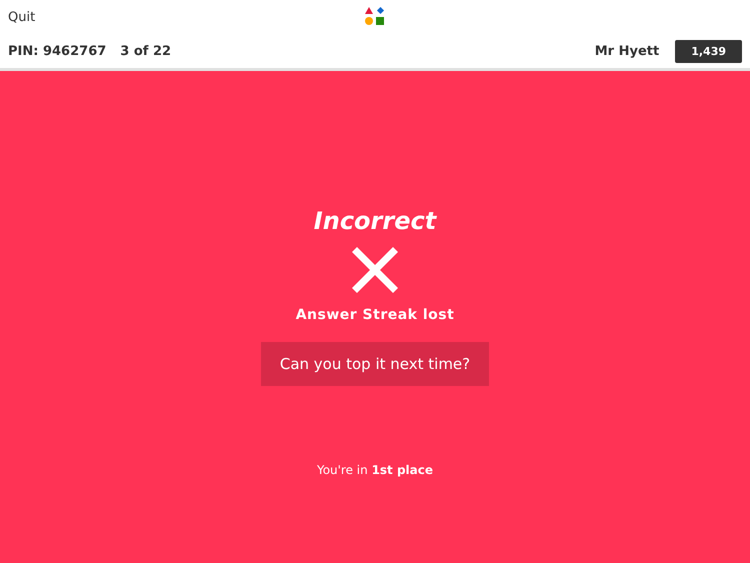  I want to click on quit-button: Quit, so click(22, 17).